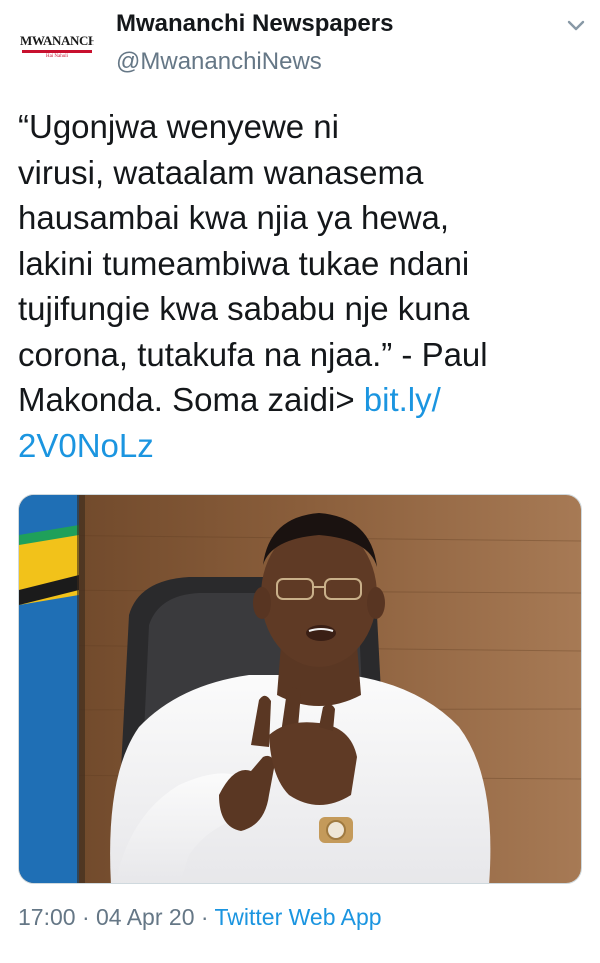 Image resolution: width=600 pixels, height=963 pixels. Describe the element at coordinates (254, 24) in the screenshot. I see `display-name: Mwananchi Newspapers` at that location.